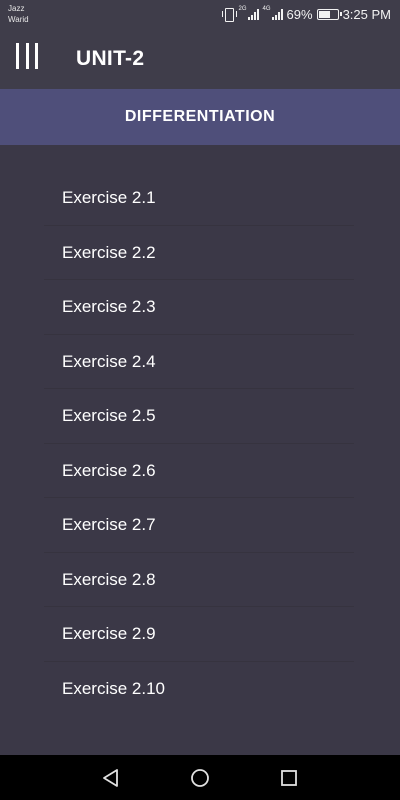 This screenshot has height=800, width=400. What do you see at coordinates (266, 9) in the screenshot?
I see `network-type-2: 4G` at bounding box center [266, 9].